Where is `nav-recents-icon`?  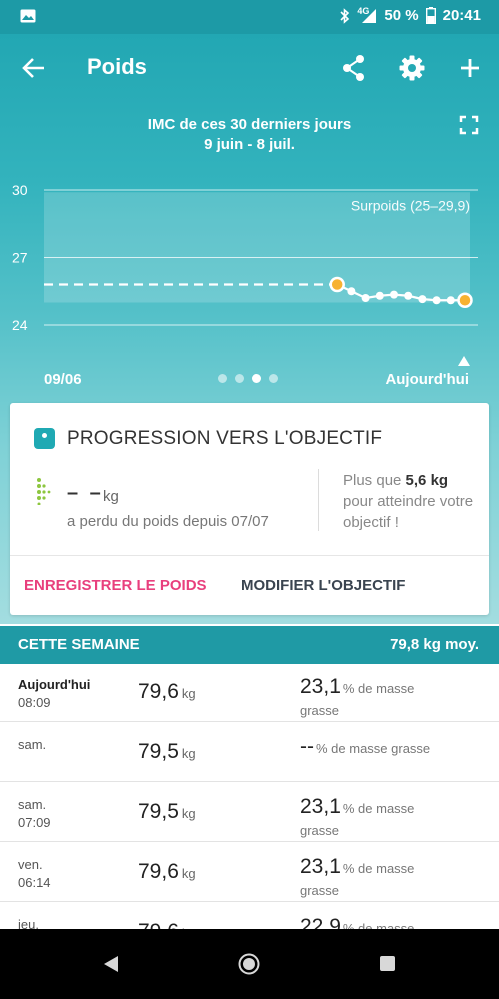 nav-recents-icon is located at coordinates (387, 963).